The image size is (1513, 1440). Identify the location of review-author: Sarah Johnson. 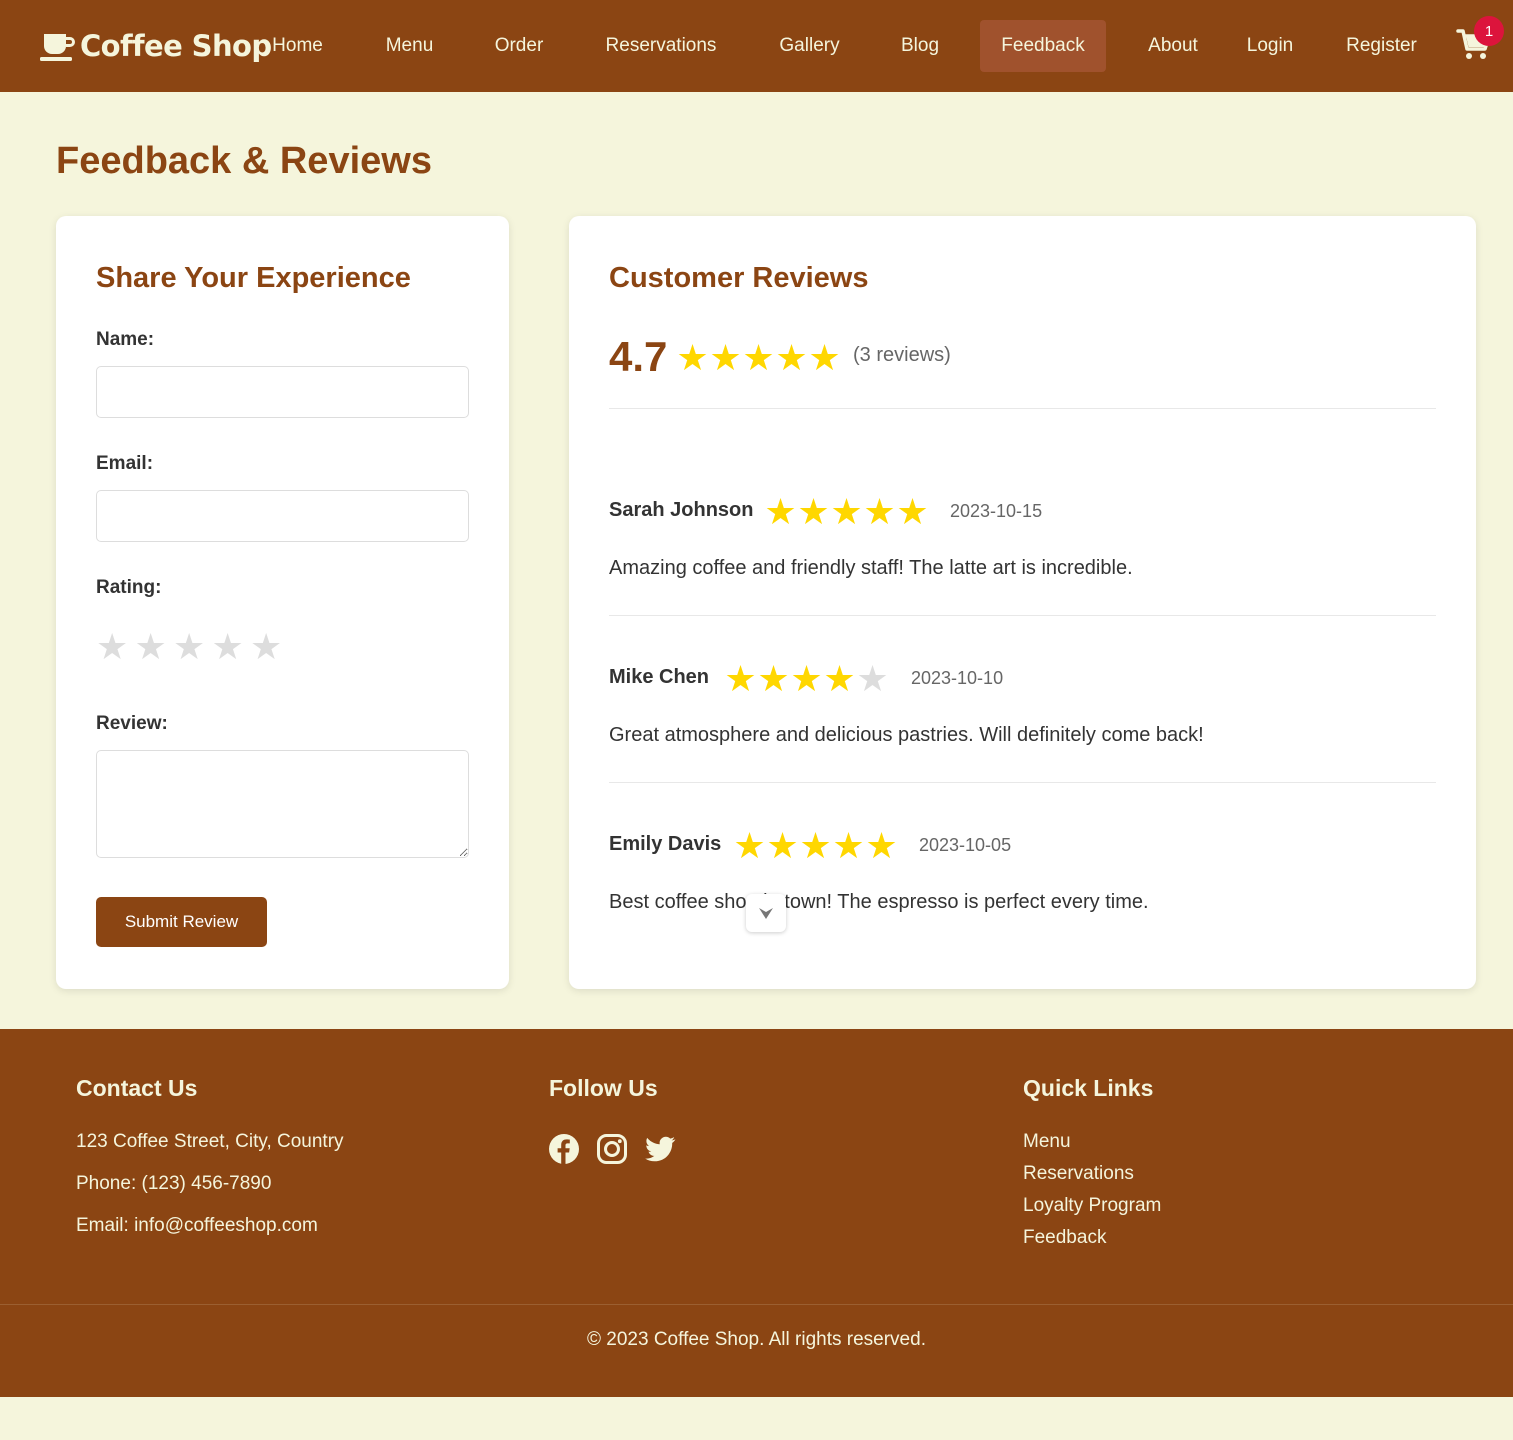
(681, 510).